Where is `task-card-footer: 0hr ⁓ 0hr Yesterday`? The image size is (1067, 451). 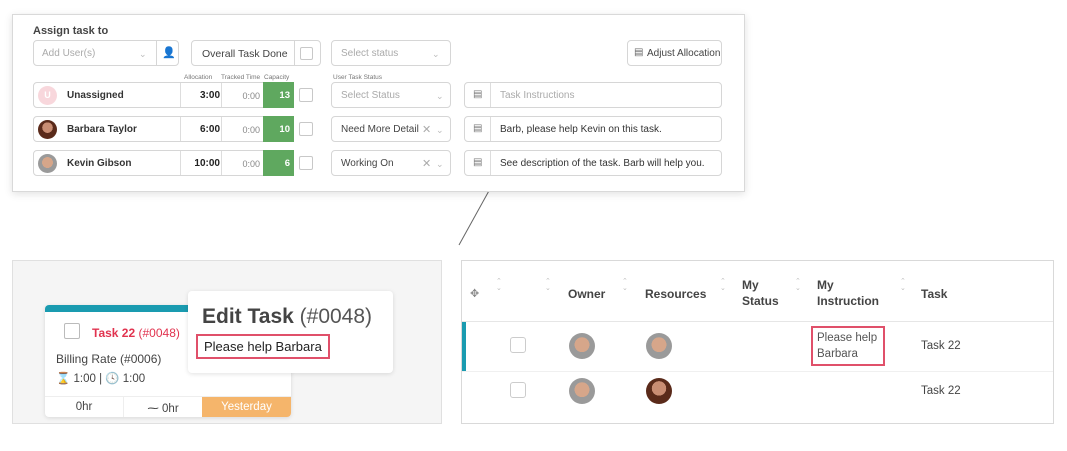 task-card-footer: 0hr ⁓ 0hr Yesterday is located at coordinates (168, 406).